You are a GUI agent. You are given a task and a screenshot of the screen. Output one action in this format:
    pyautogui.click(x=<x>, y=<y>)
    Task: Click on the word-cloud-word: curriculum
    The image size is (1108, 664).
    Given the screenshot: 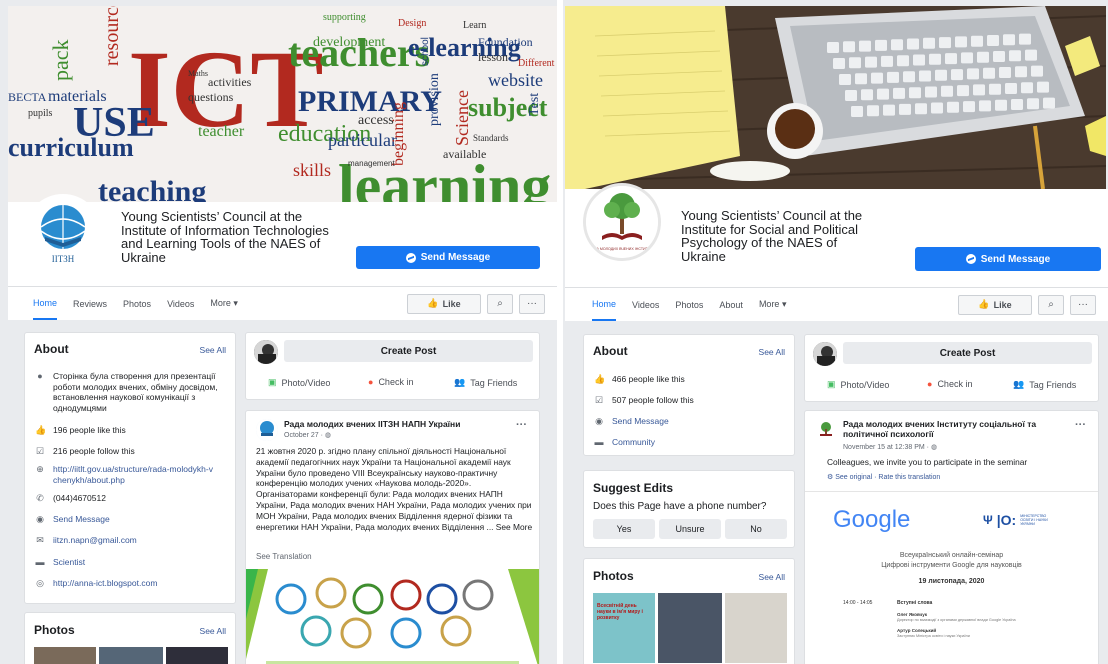 What is the action you would take?
    pyautogui.click(x=71, y=147)
    